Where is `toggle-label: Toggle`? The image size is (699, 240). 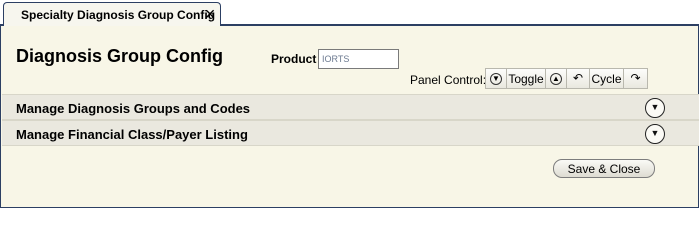
toggle-label: Toggle is located at coordinates (526, 78).